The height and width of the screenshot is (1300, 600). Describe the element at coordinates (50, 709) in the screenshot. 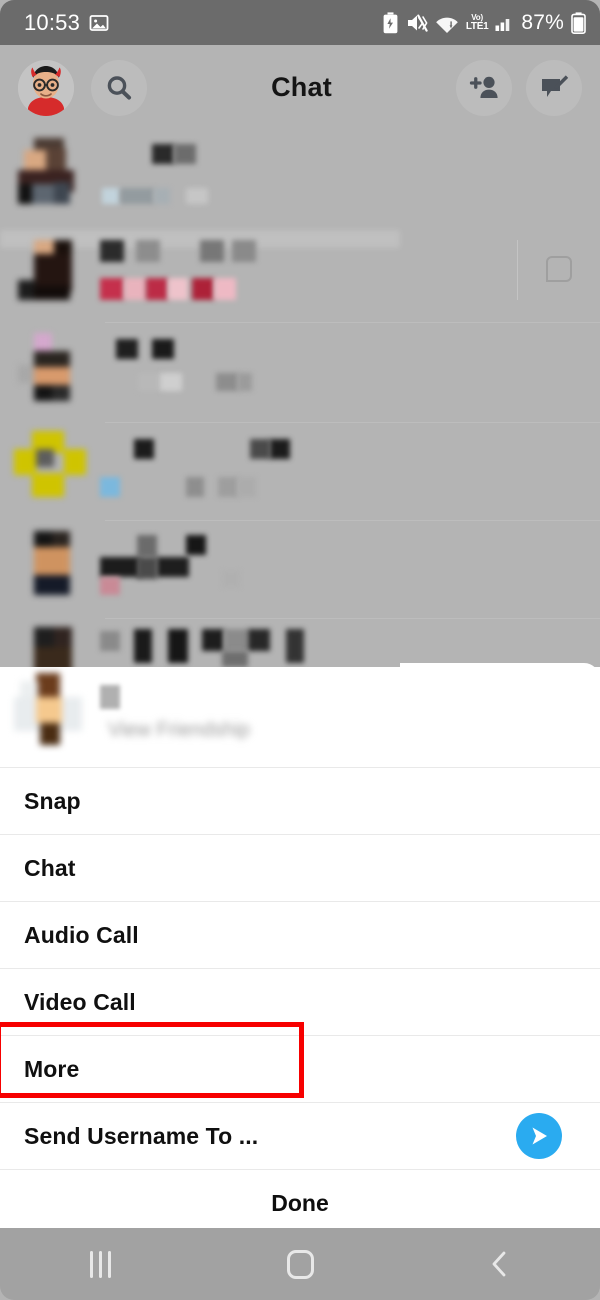

I see `sheet-avatar` at that location.